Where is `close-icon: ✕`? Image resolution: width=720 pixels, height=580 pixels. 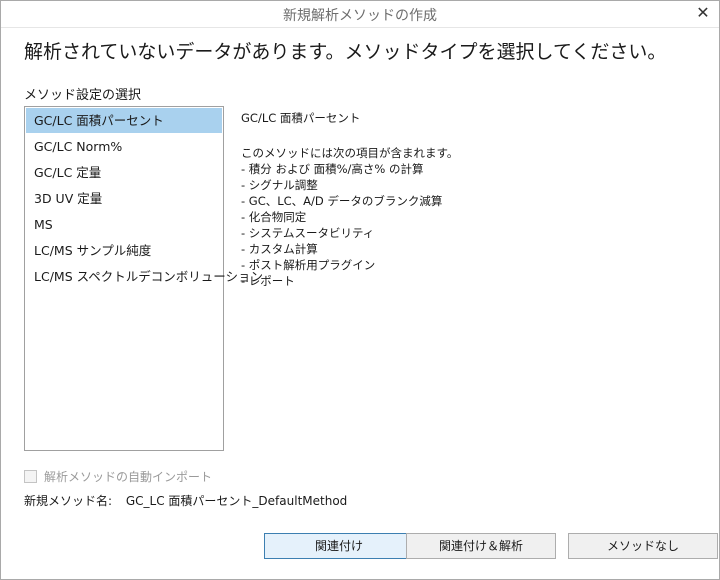 close-icon: ✕ is located at coordinates (703, 13).